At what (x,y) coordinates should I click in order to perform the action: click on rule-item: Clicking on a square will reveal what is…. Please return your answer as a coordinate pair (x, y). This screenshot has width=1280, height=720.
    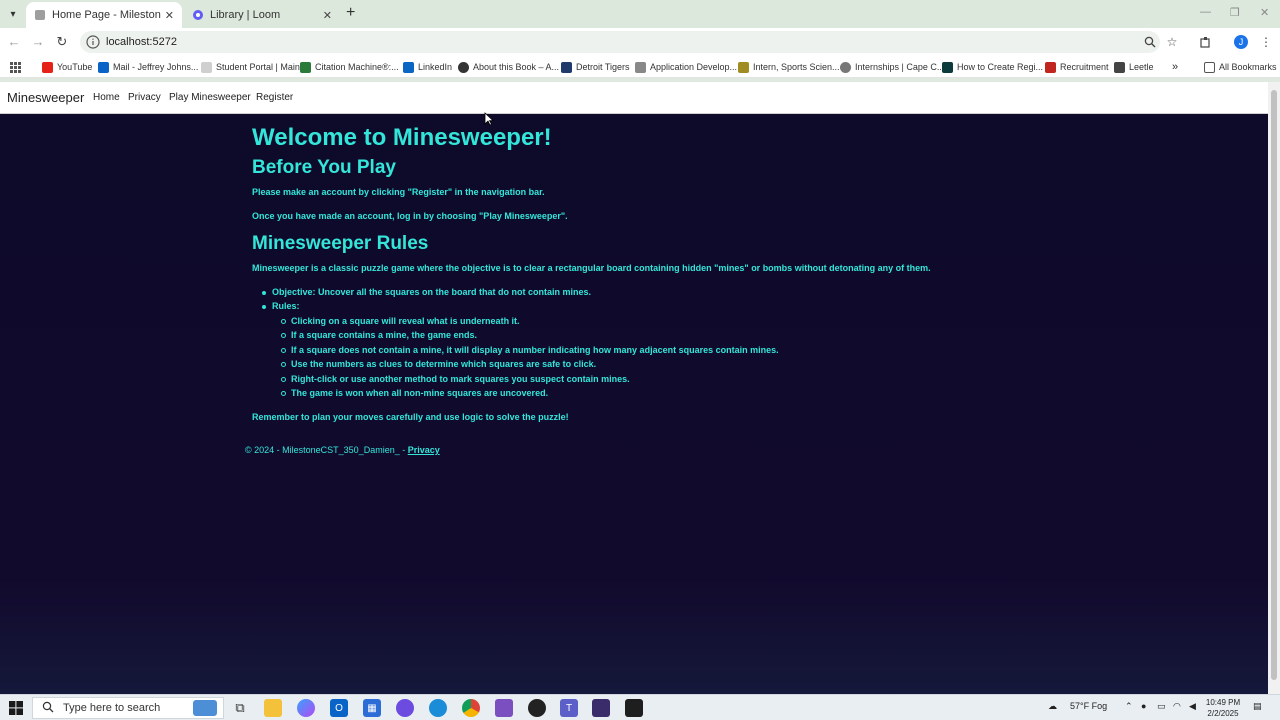
    Looking at the image, I should click on (405, 321).